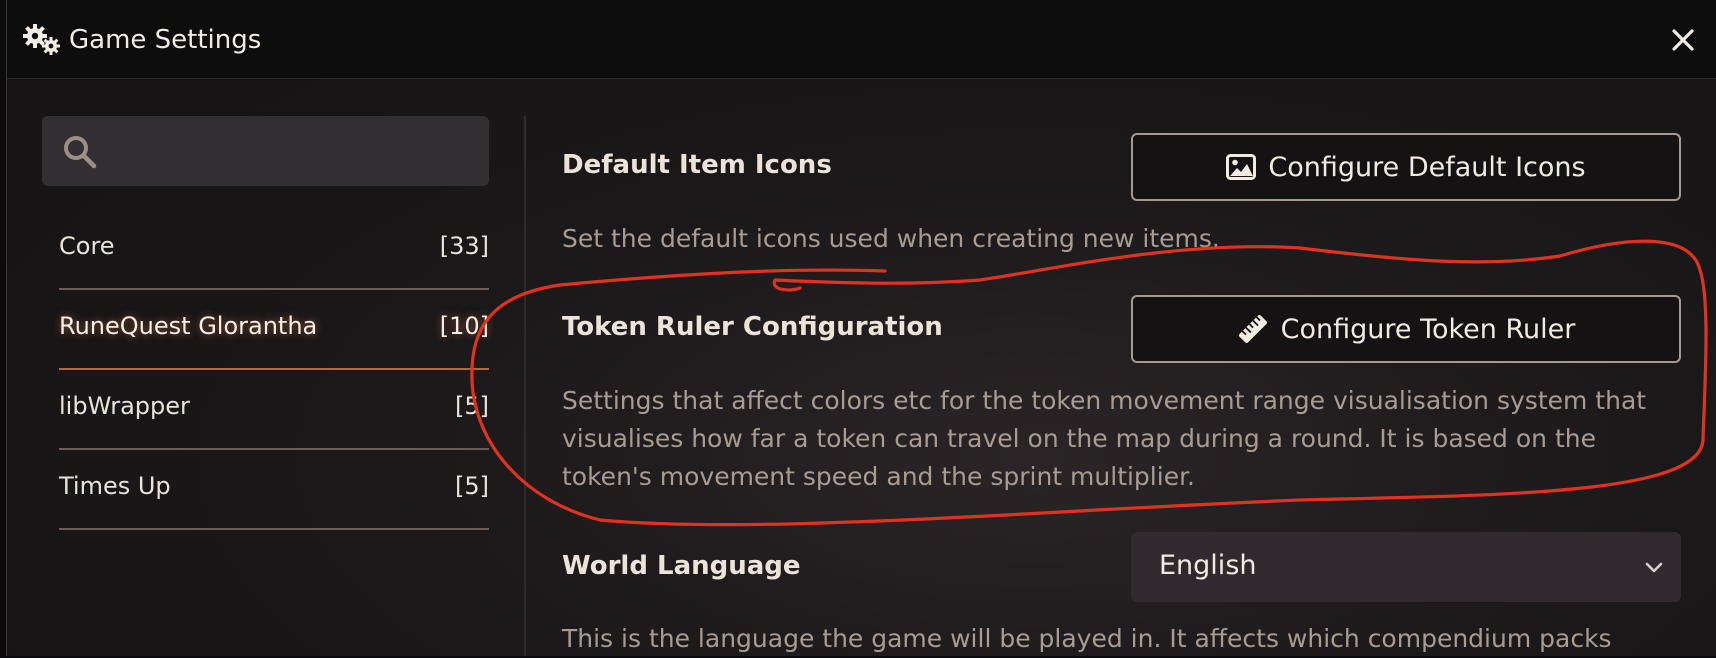 The width and height of the screenshot is (1716, 658). Describe the element at coordinates (1406, 567) in the screenshot. I see `world-language-select: English` at that location.